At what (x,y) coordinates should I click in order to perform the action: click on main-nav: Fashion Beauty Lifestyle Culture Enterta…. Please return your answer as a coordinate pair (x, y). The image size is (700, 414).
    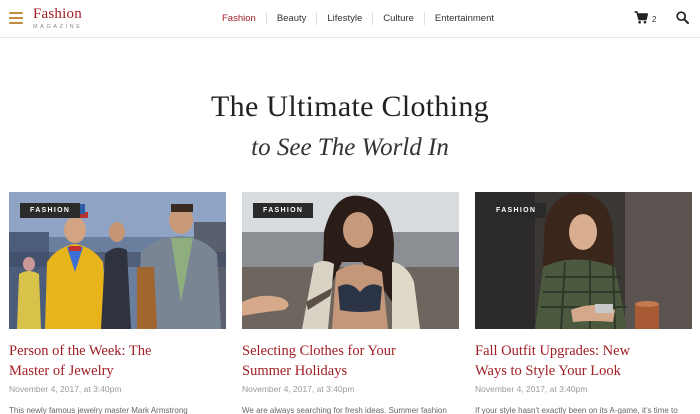
    Looking at the image, I should click on (358, 18).